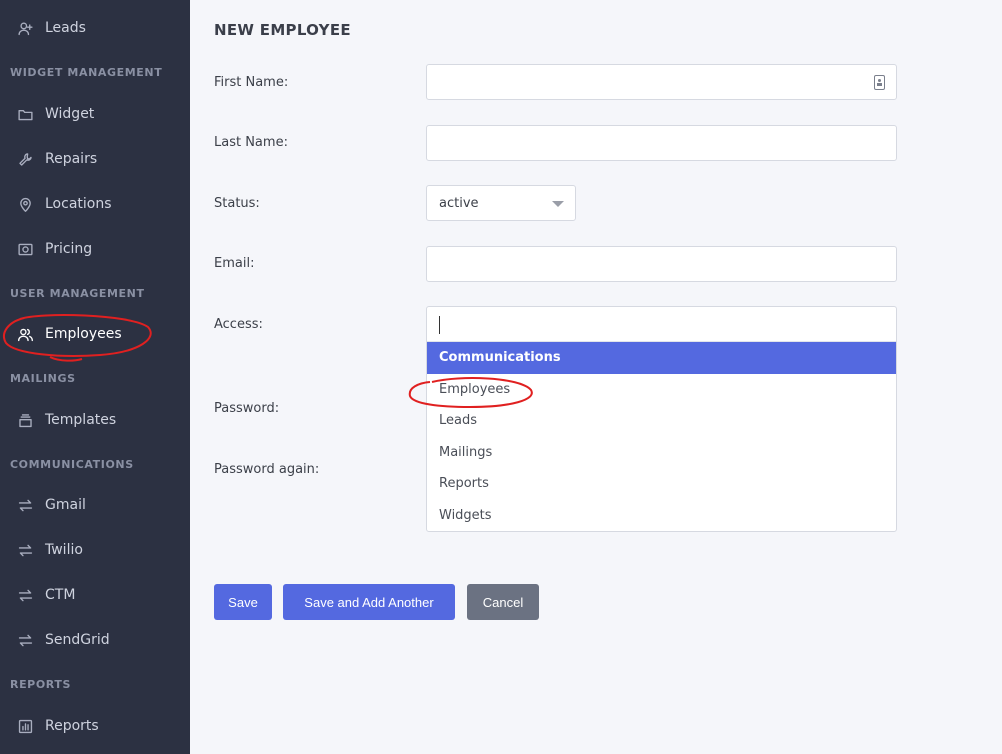 This screenshot has height=754, width=1002. What do you see at coordinates (77, 293) in the screenshot?
I see `section-user-management: USER MANAGEMENT` at bounding box center [77, 293].